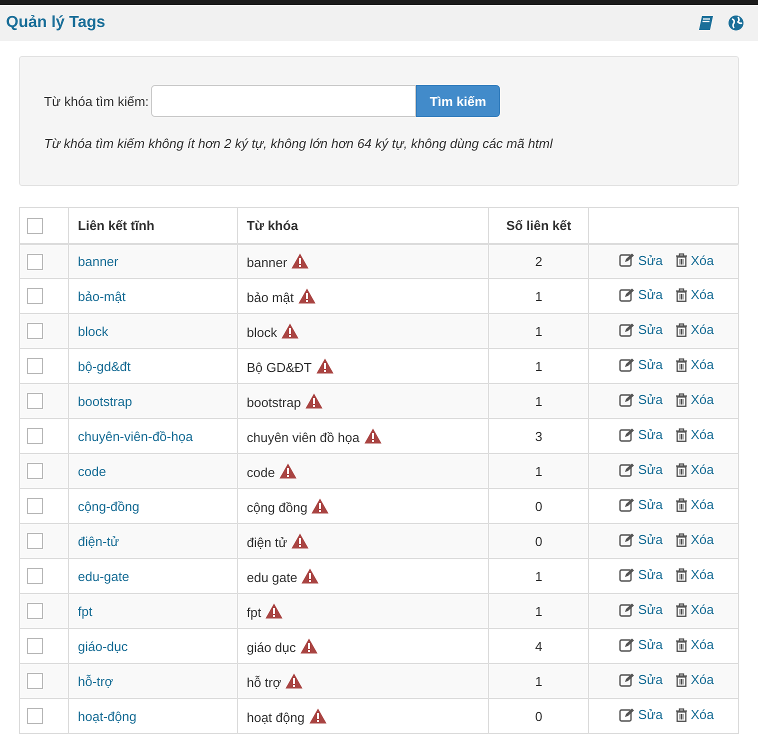 The height and width of the screenshot is (735, 758). I want to click on keyword-text: code, so click(260, 472).